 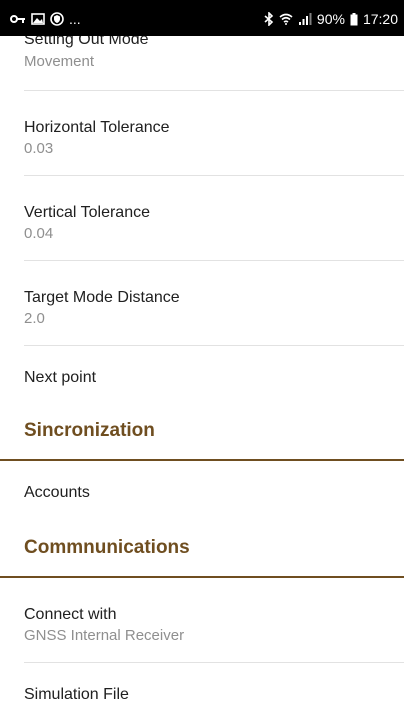 I want to click on target-mode-distance-title: Target Mode Distance, so click(x=102, y=297).